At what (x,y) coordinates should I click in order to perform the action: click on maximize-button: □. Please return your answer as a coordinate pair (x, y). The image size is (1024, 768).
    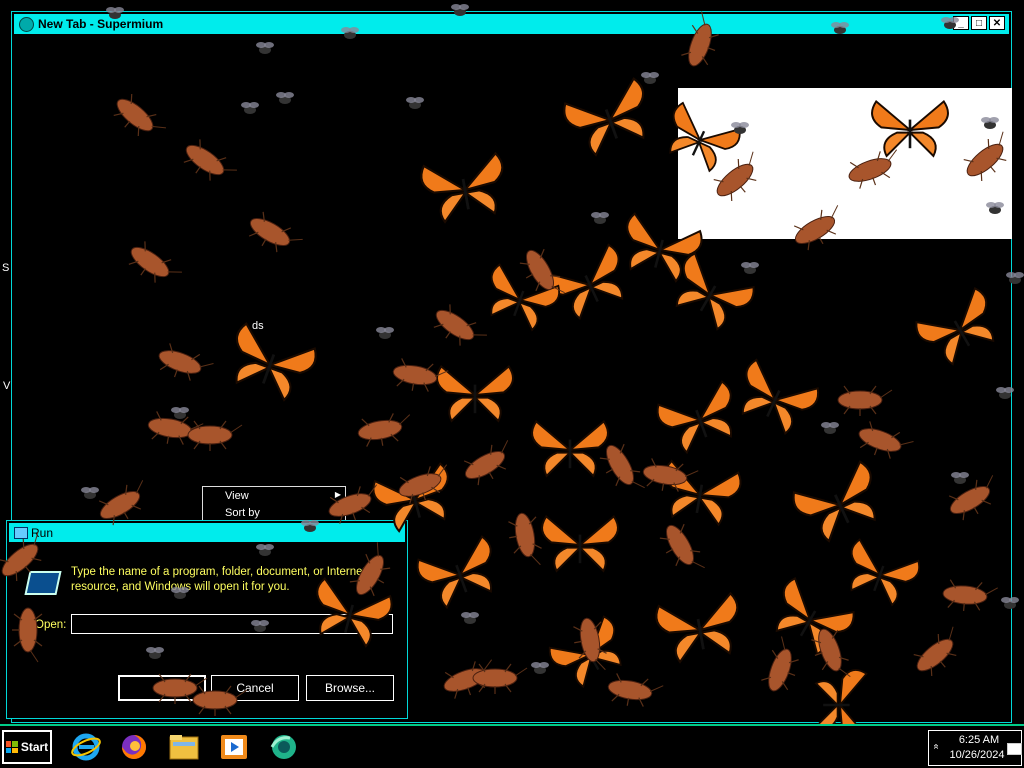
    Looking at the image, I should click on (979, 23).